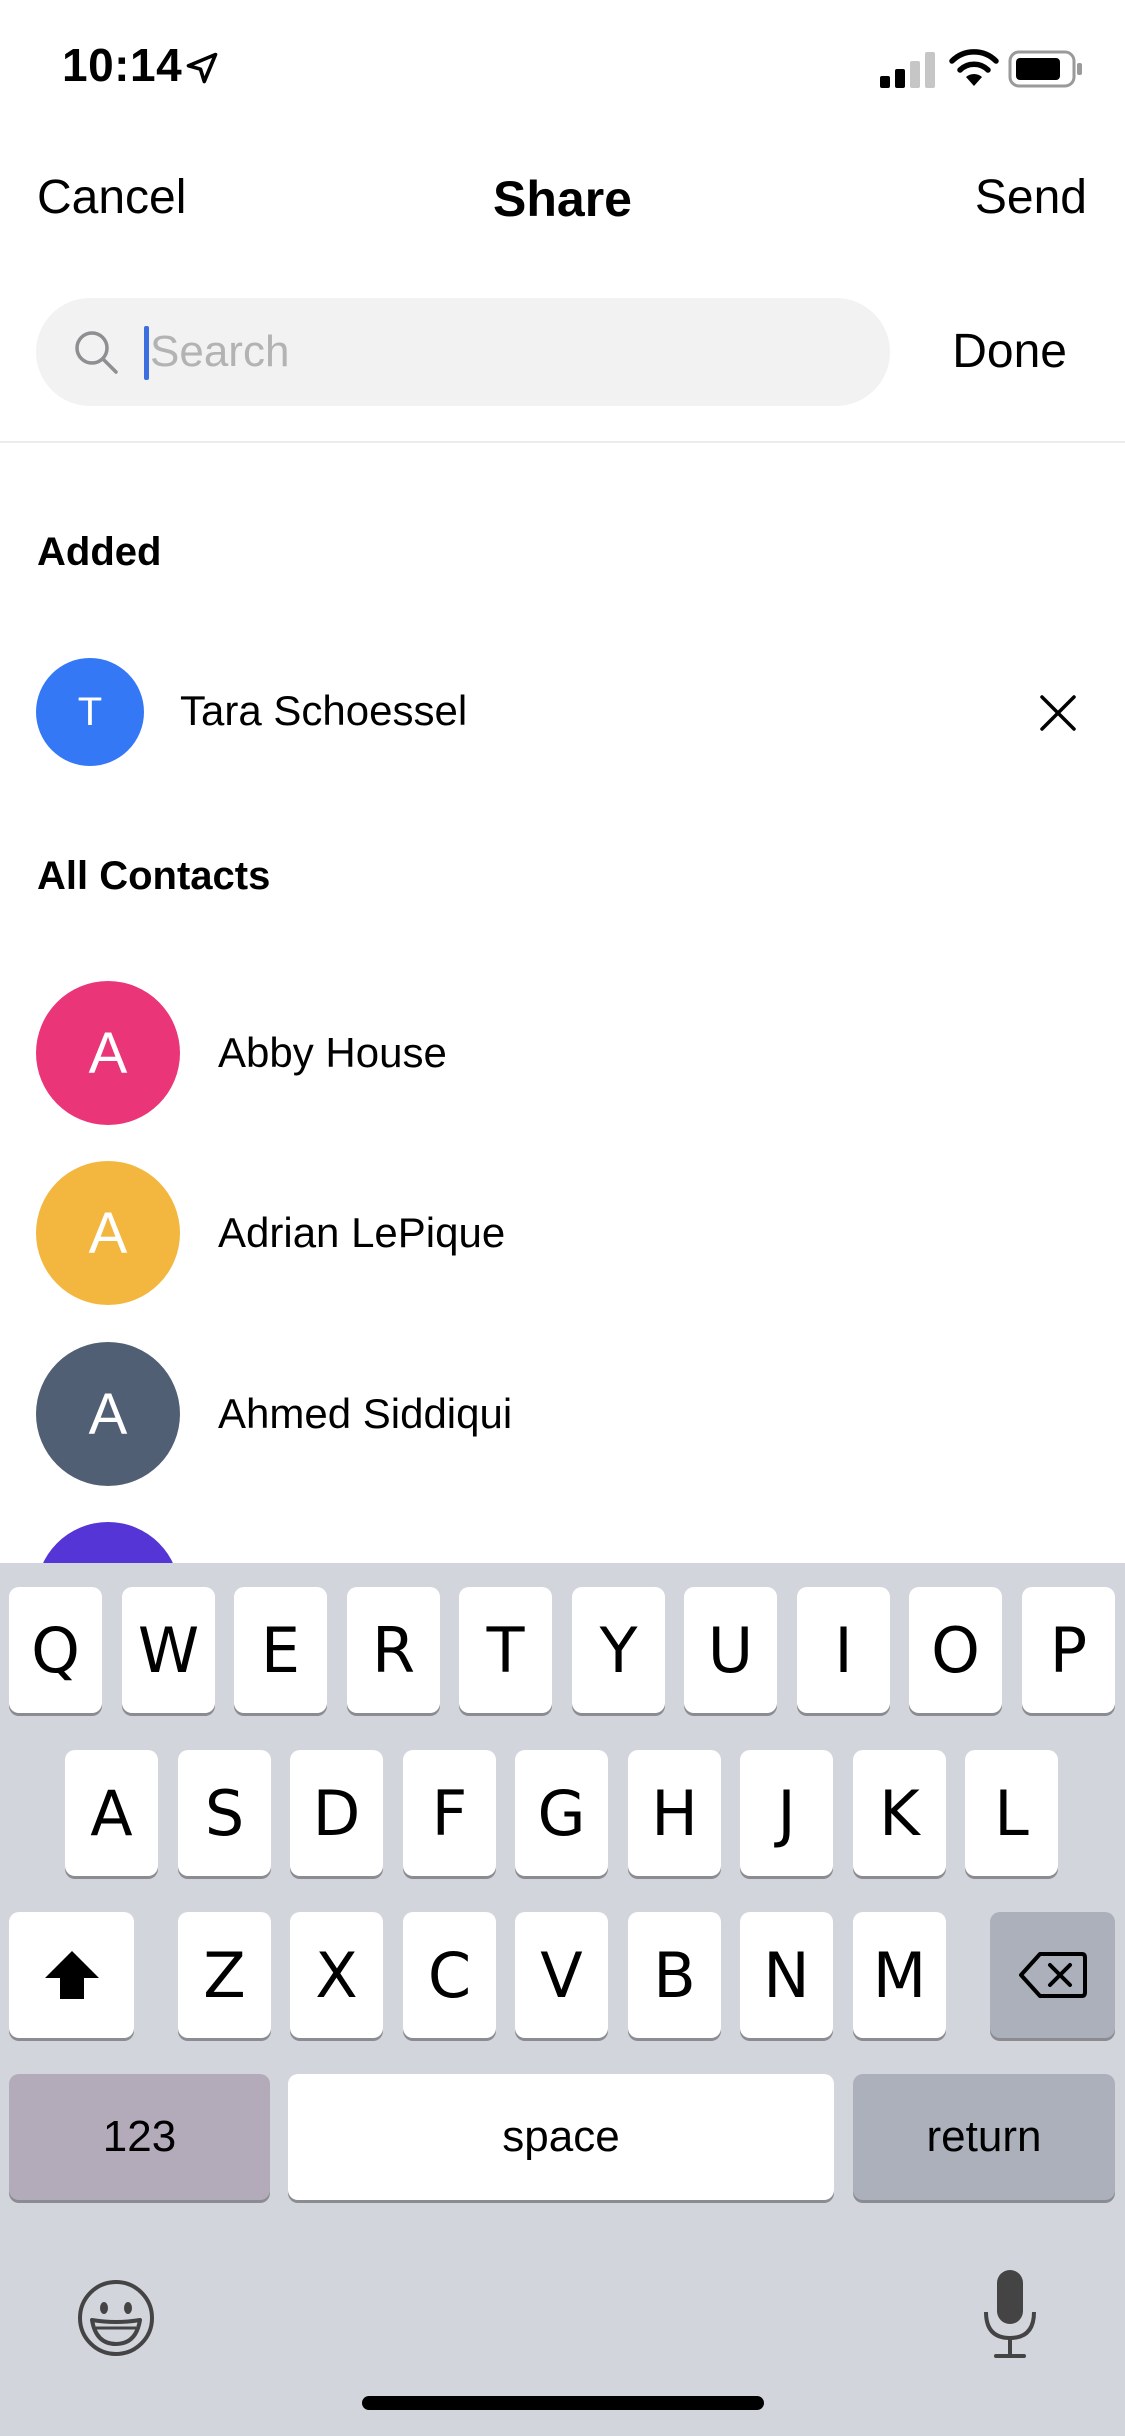  What do you see at coordinates (1031, 197) in the screenshot?
I see `send-button: Send` at bounding box center [1031, 197].